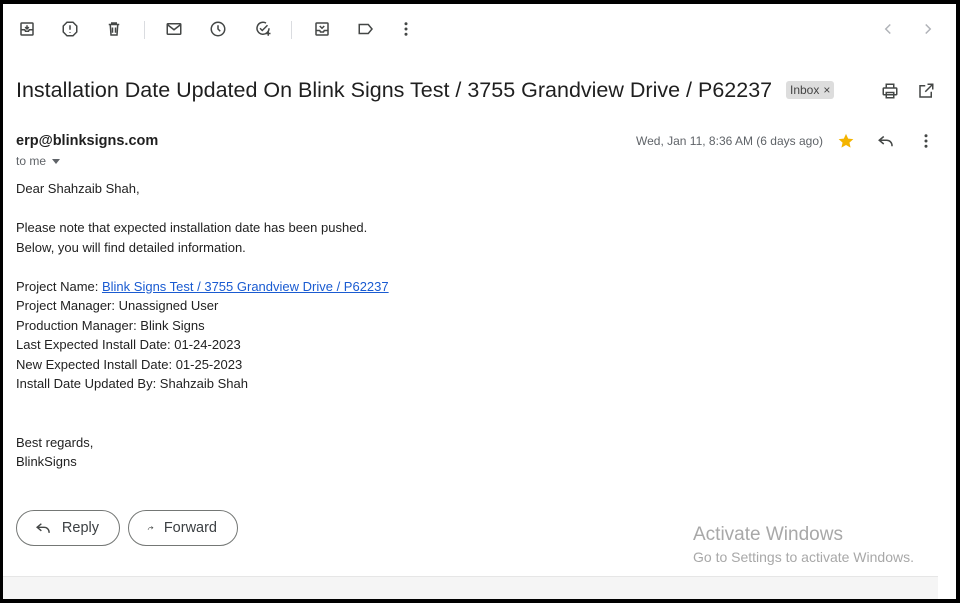 The width and height of the screenshot is (960, 603). I want to click on add-to-tasks-icon, so click(263, 29).